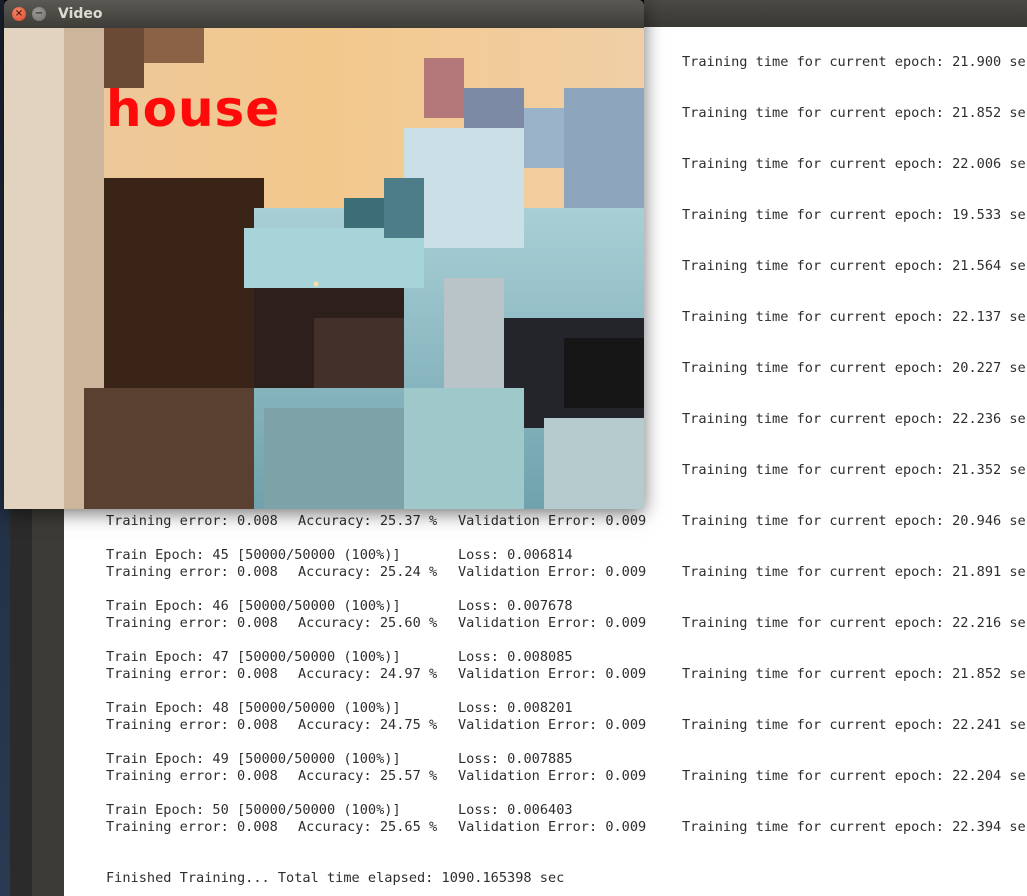 The height and width of the screenshot is (896, 1027). I want to click on window-title: Video, so click(80, 14).